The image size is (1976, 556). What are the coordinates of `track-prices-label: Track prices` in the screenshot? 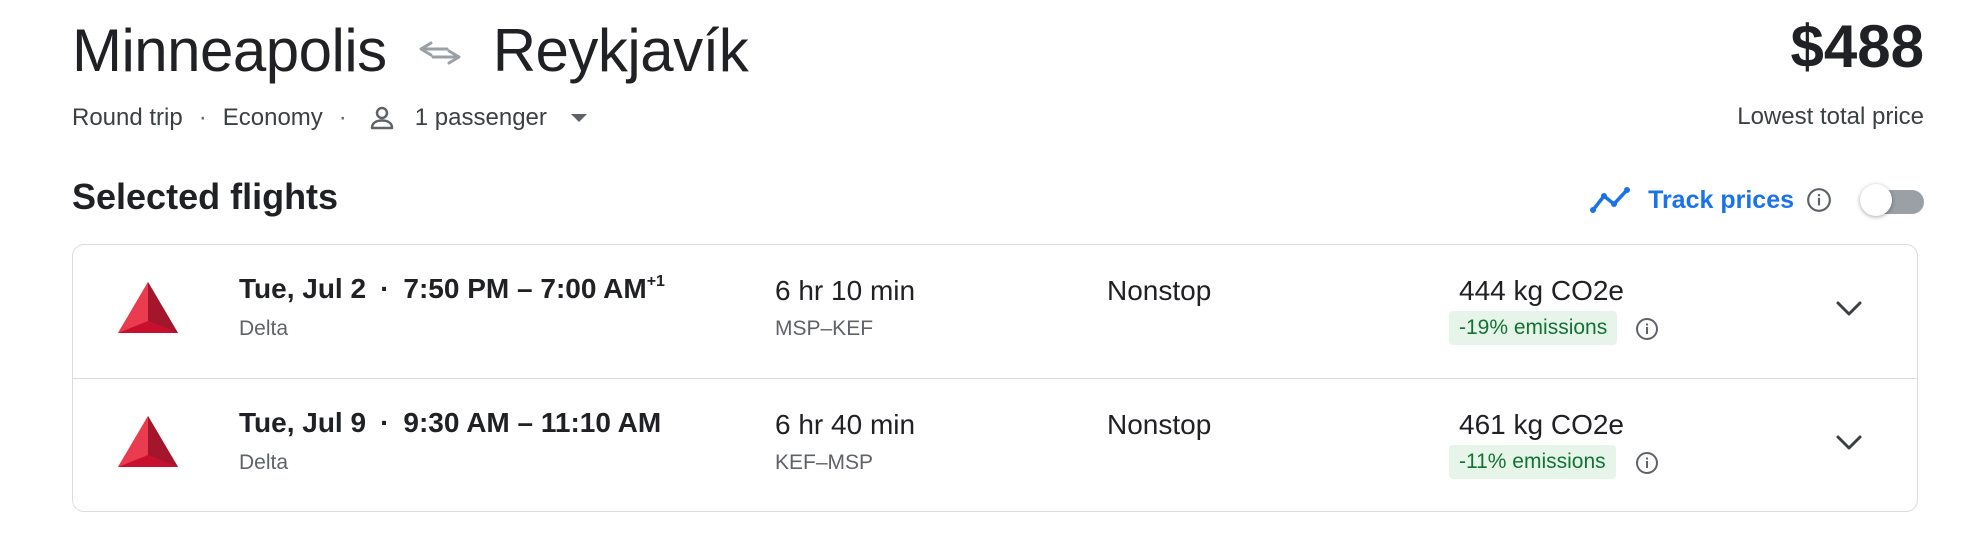 It's located at (1721, 200).